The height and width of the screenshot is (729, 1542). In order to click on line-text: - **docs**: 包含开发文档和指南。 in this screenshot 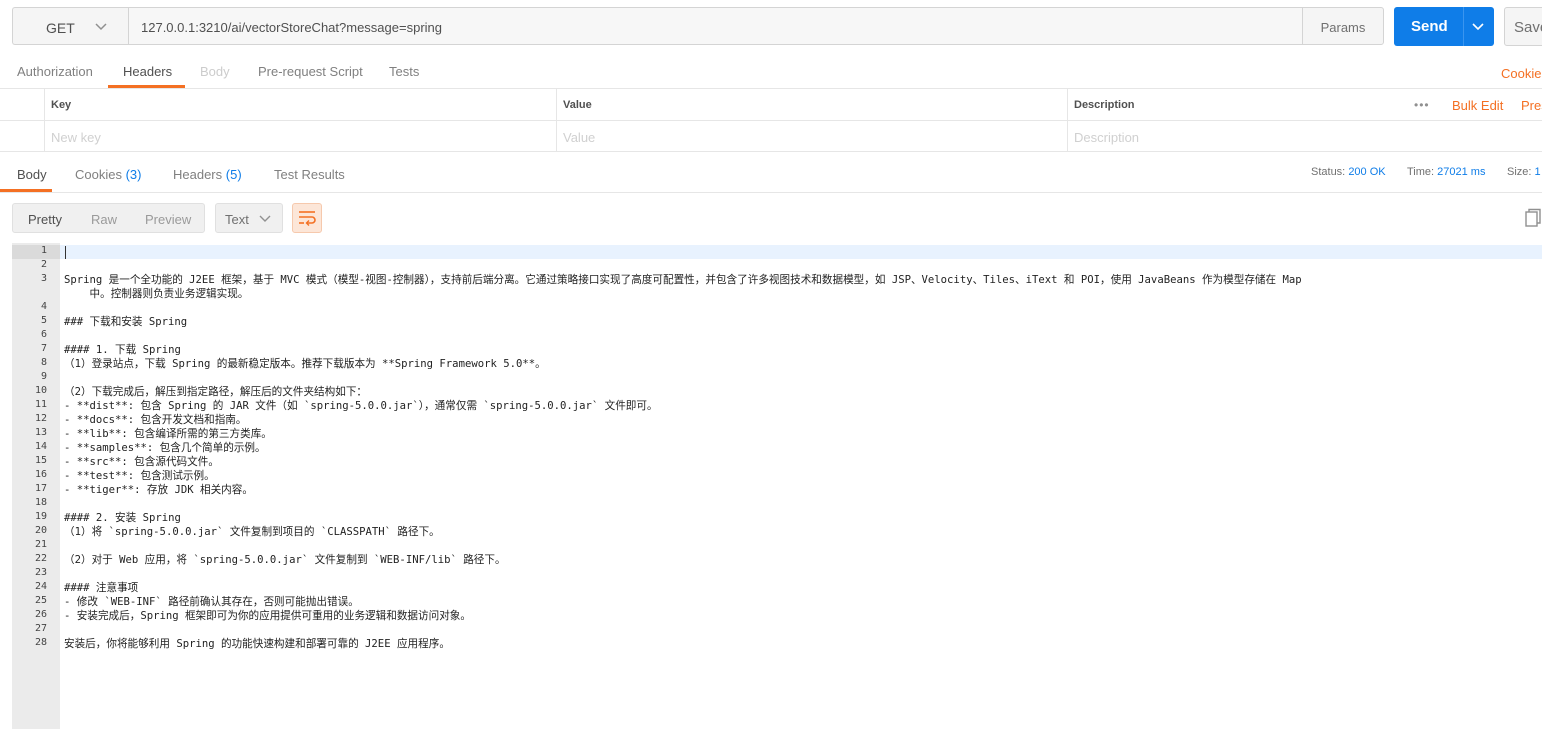, I will do `click(155, 420)`.